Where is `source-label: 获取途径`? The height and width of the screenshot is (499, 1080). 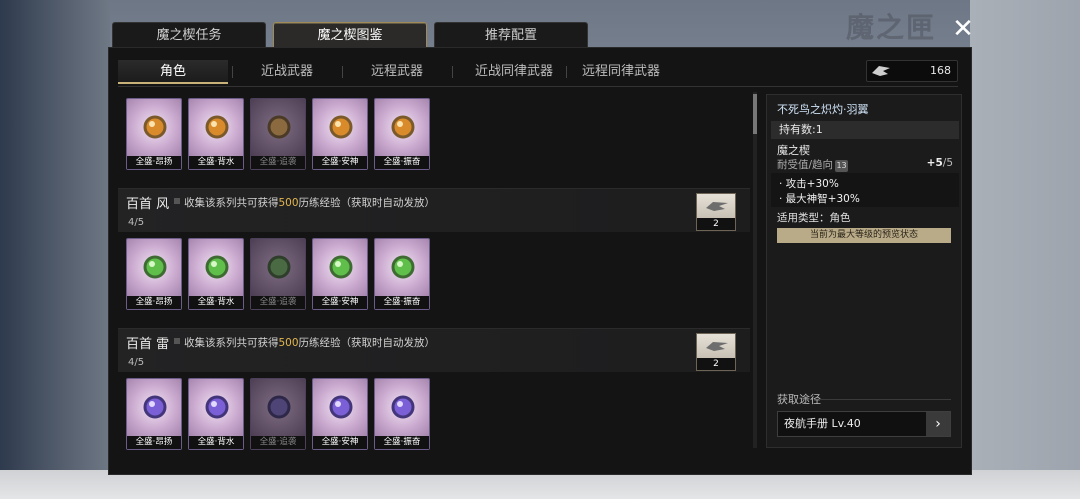 source-label: 获取途径 is located at coordinates (799, 399).